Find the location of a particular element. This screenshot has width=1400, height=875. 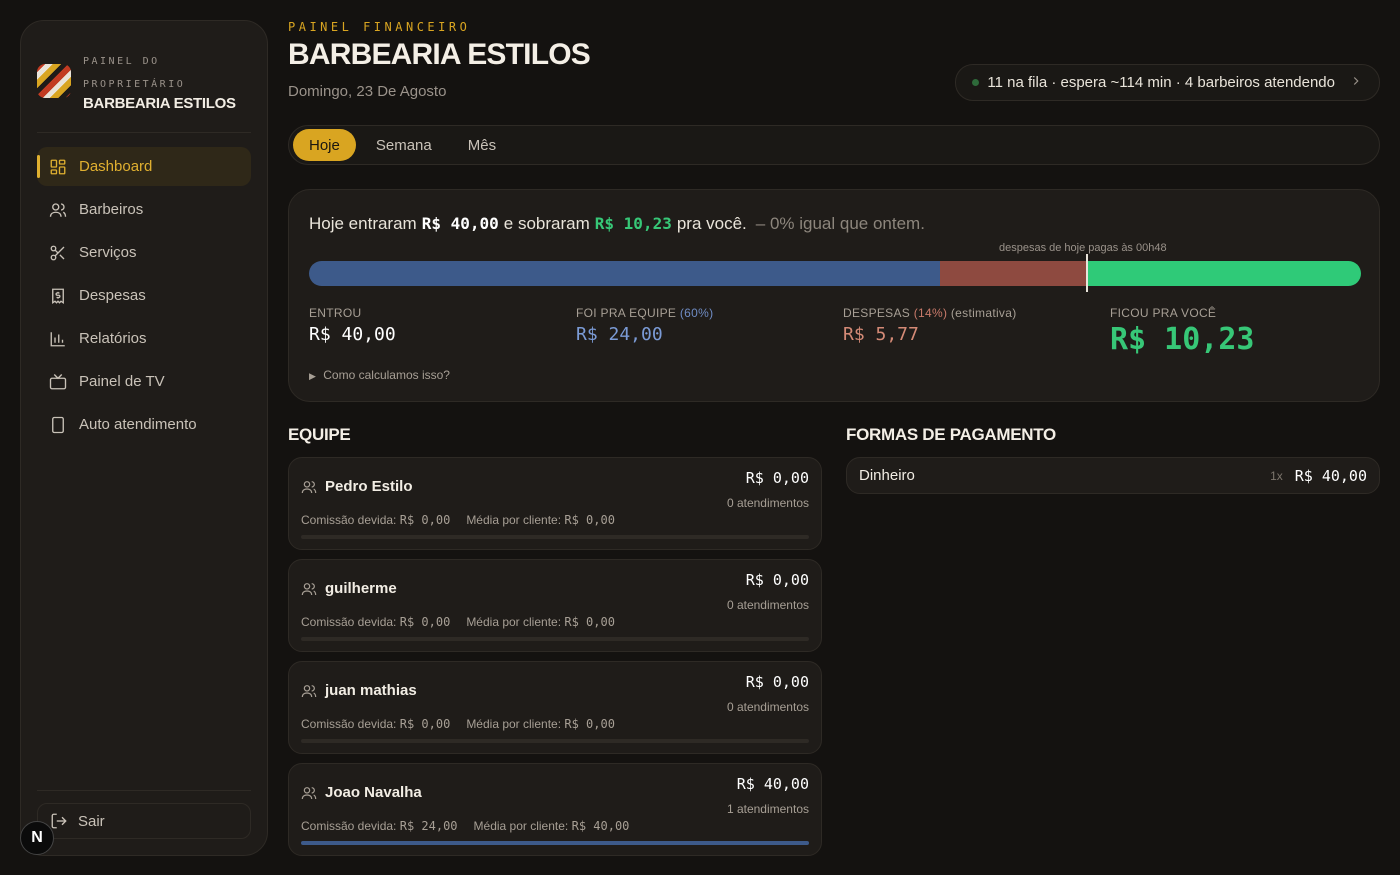

revenue-split-bar is located at coordinates (835, 273).